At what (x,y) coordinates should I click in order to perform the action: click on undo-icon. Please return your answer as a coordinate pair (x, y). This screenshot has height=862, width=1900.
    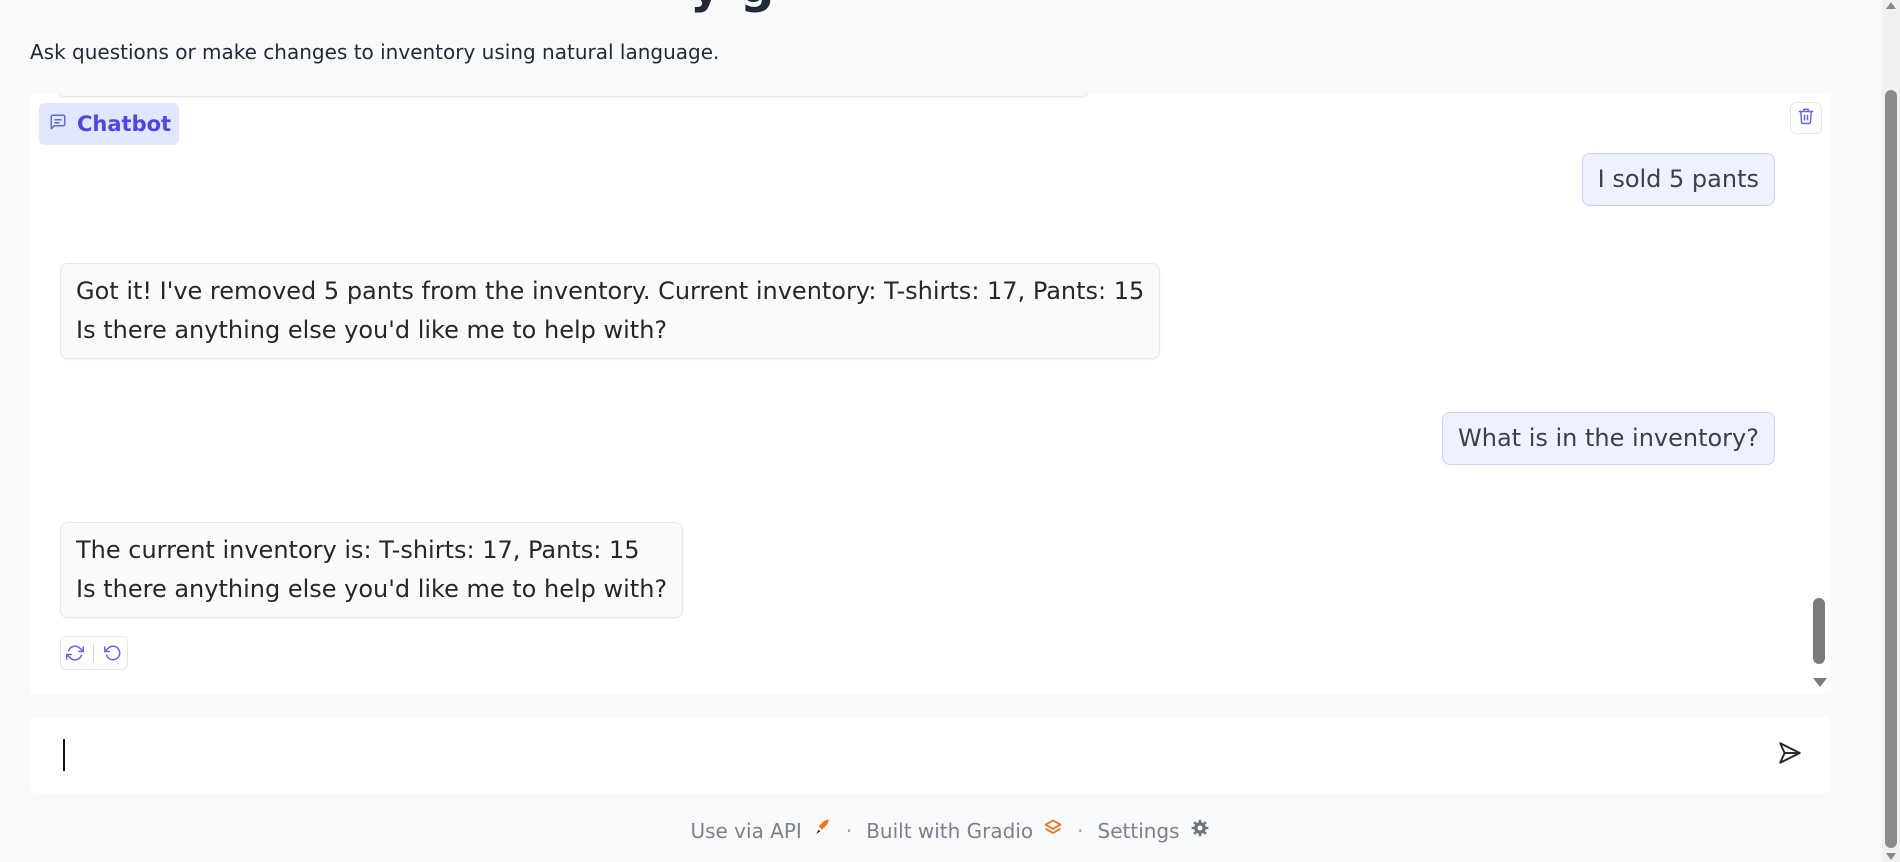
    Looking at the image, I should click on (112, 653).